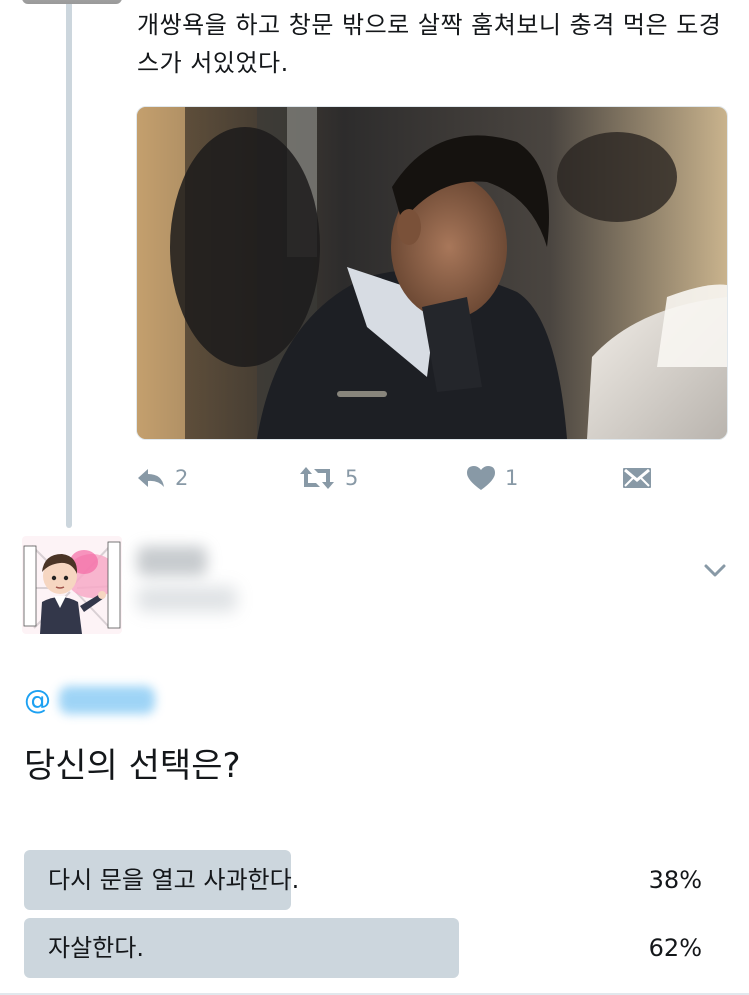 The width and height of the screenshot is (749, 995). I want to click on like-count: 1, so click(512, 478).